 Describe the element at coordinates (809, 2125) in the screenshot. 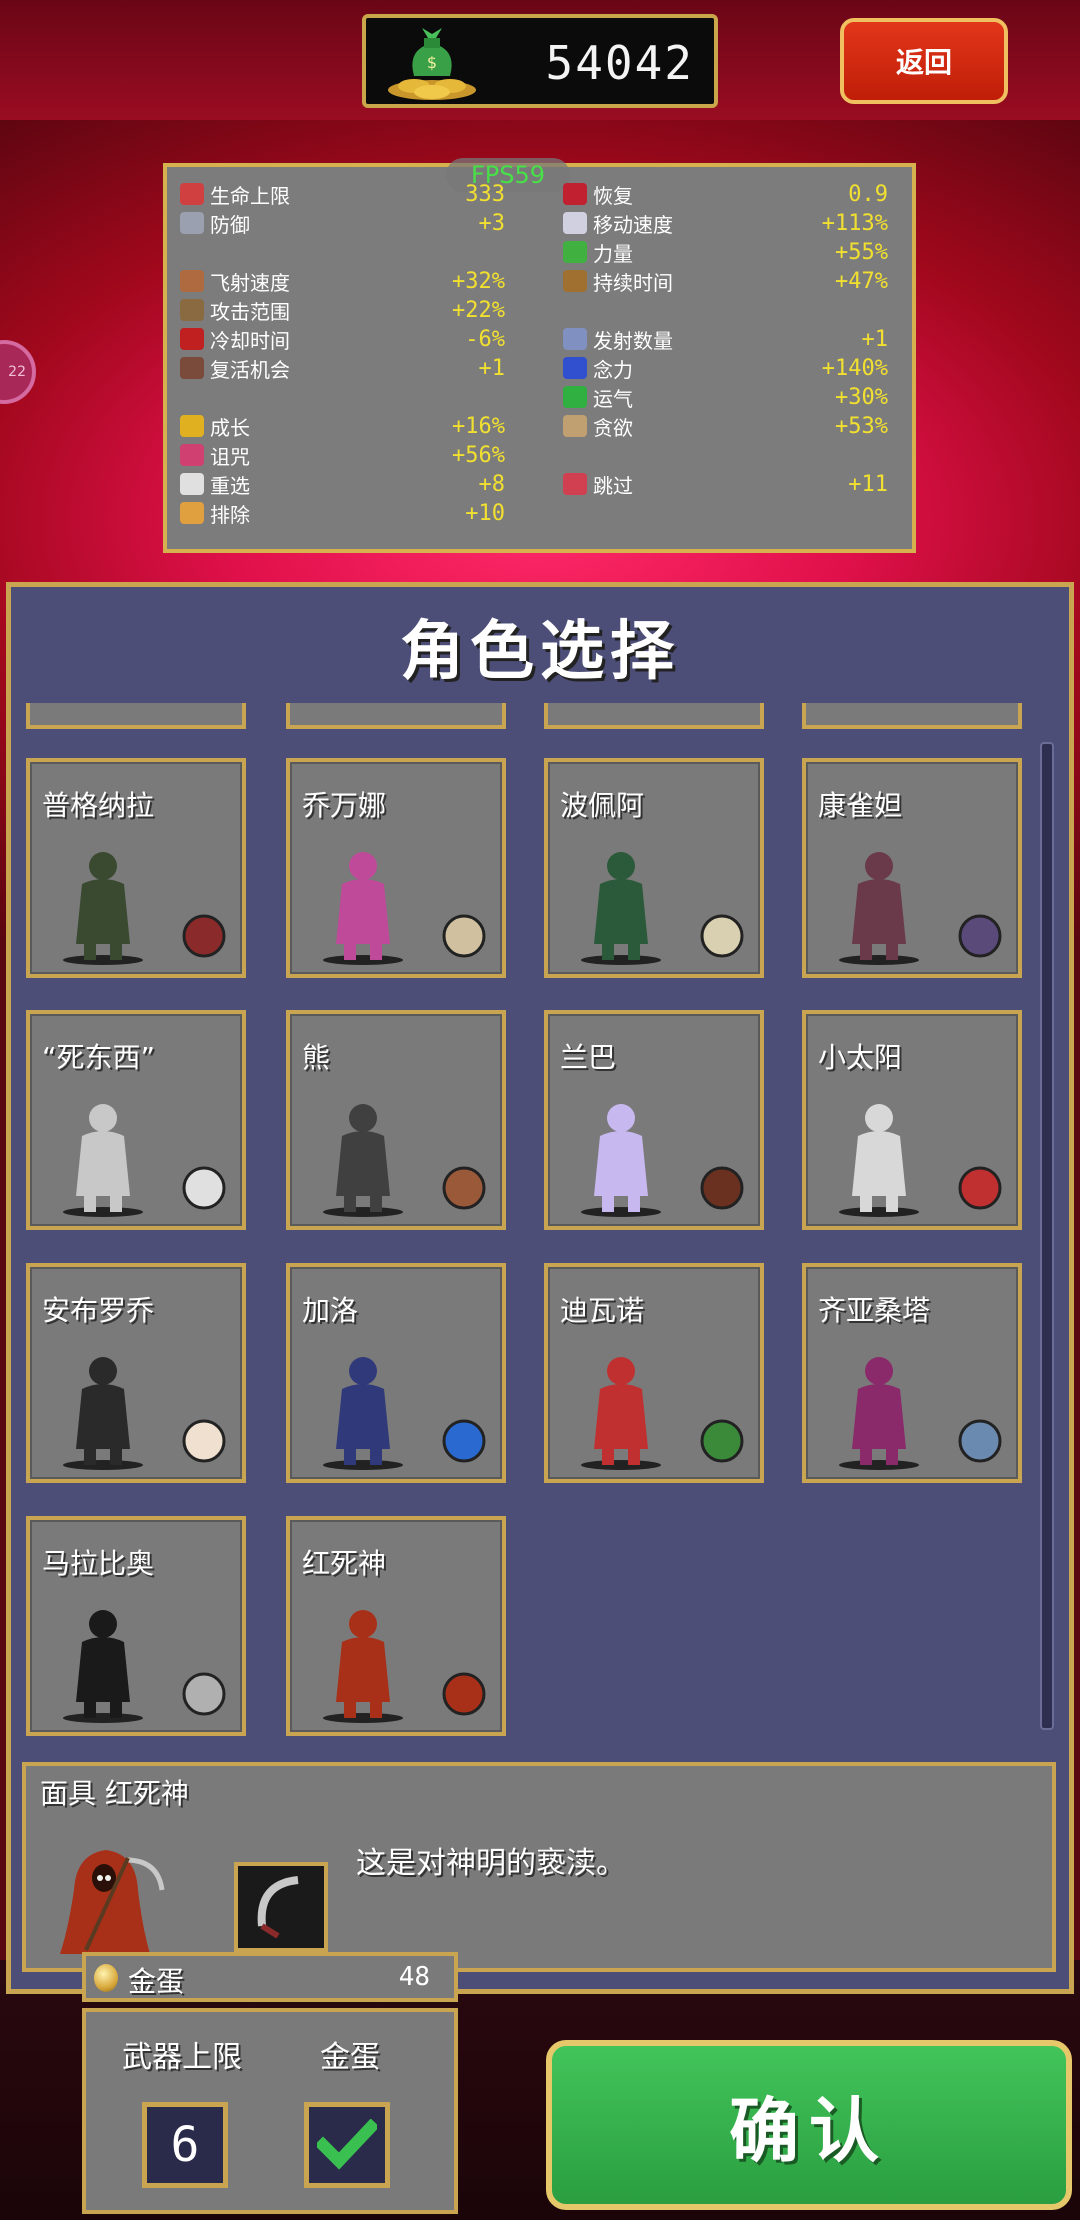

I see `confirm-button: 确认` at that location.